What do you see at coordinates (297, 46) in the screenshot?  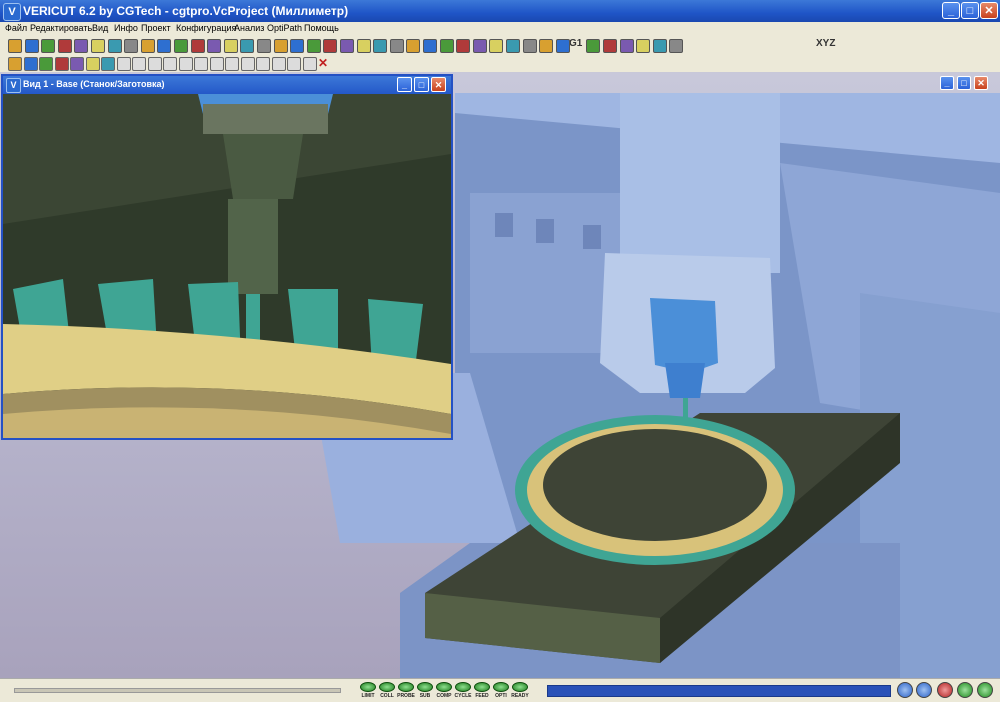 I see `model-icon` at bounding box center [297, 46].